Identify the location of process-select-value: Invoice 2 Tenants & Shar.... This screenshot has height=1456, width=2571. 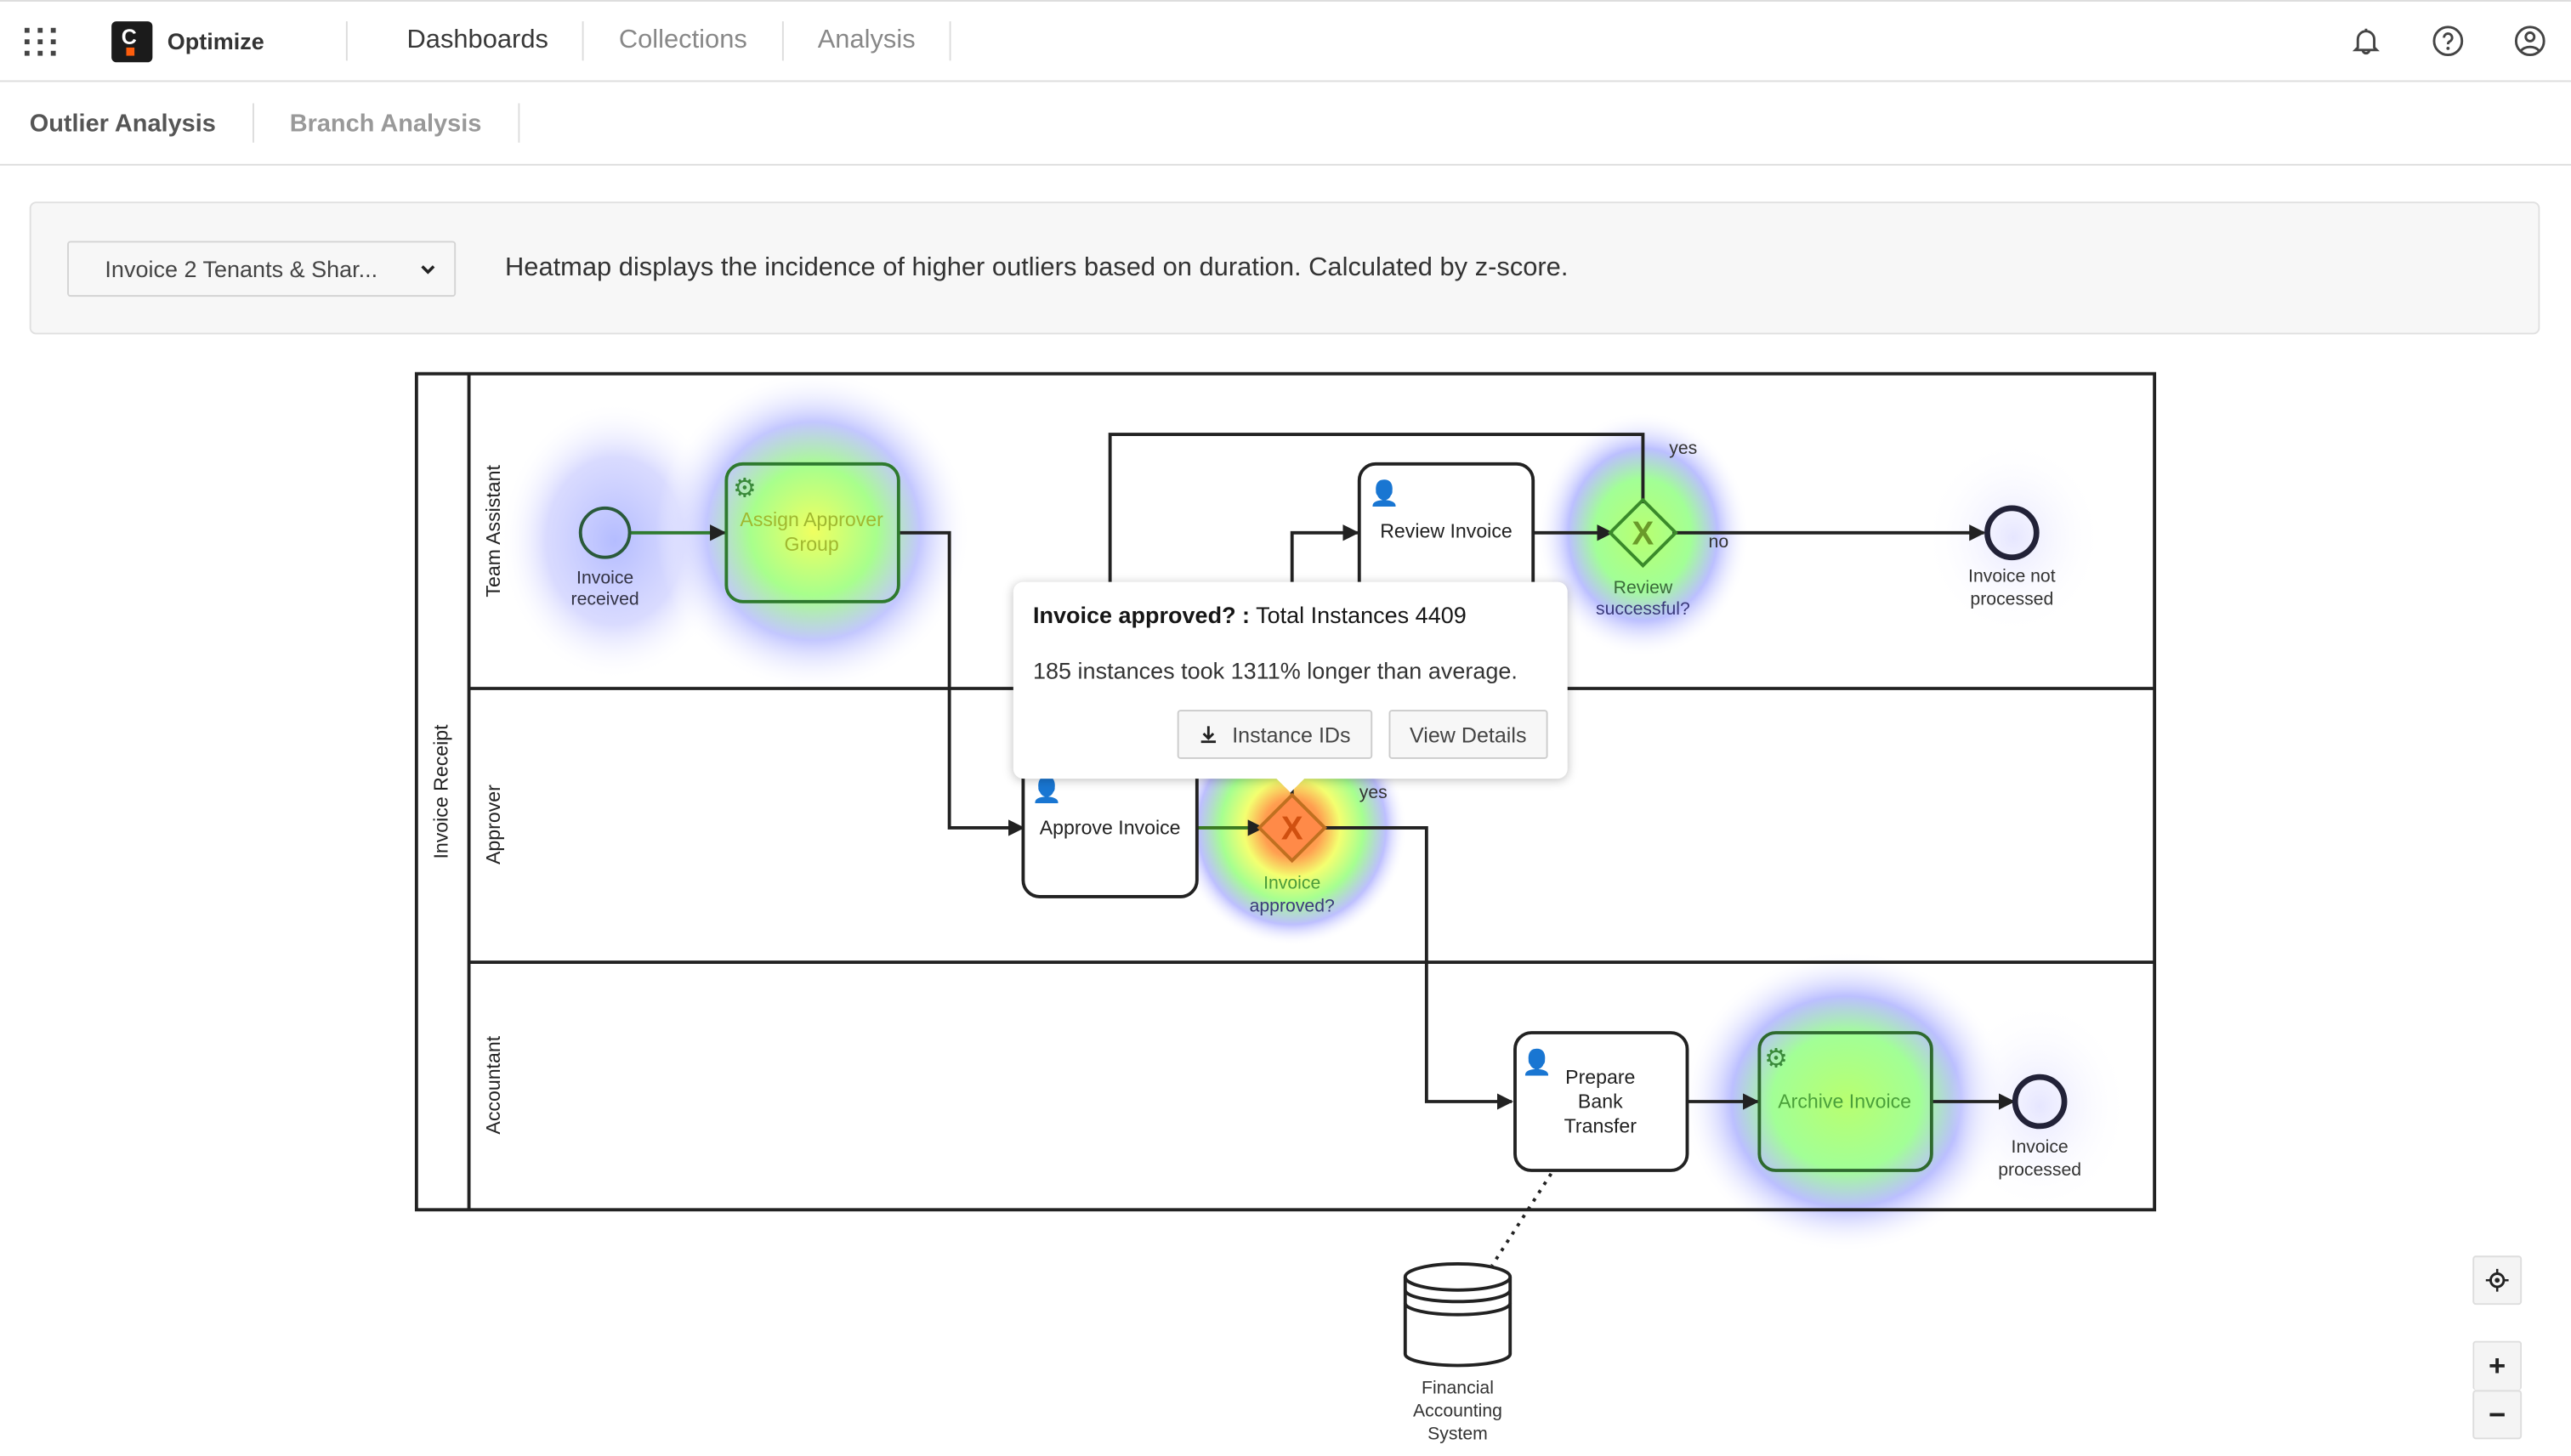
(241, 267).